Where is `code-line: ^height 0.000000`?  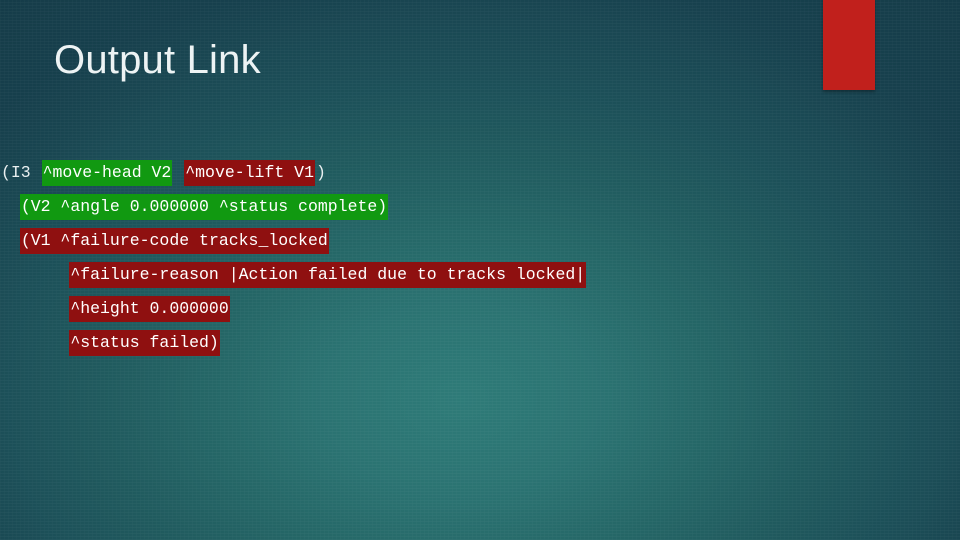
code-line: ^height 0.000000 is located at coordinates (480, 314).